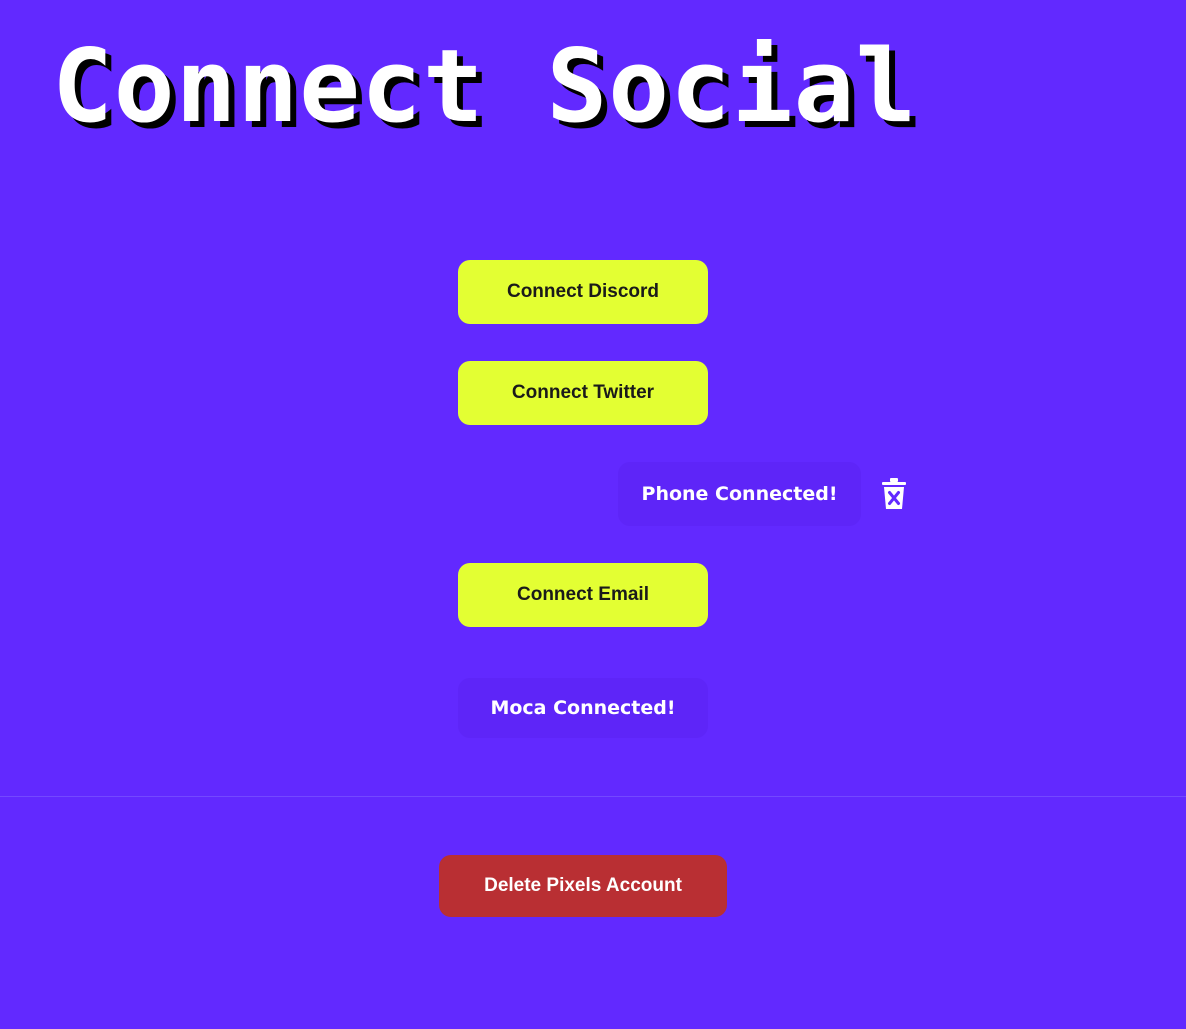  What do you see at coordinates (583, 886) in the screenshot?
I see `delete-account-button: Delete Pixels Account` at bounding box center [583, 886].